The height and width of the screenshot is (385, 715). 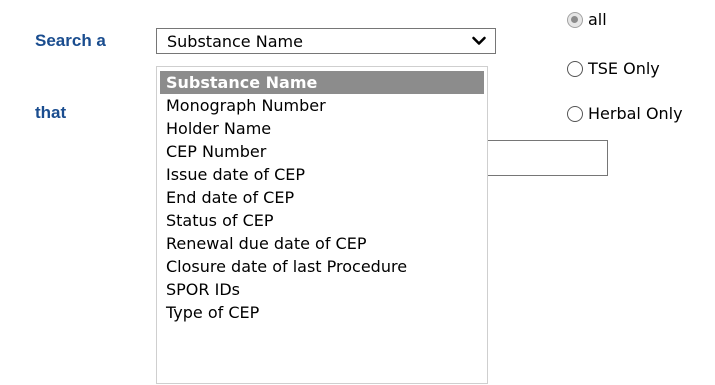 What do you see at coordinates (544, 158) in the screenshot?
I see `search-input` at bounding box center [544, 158].